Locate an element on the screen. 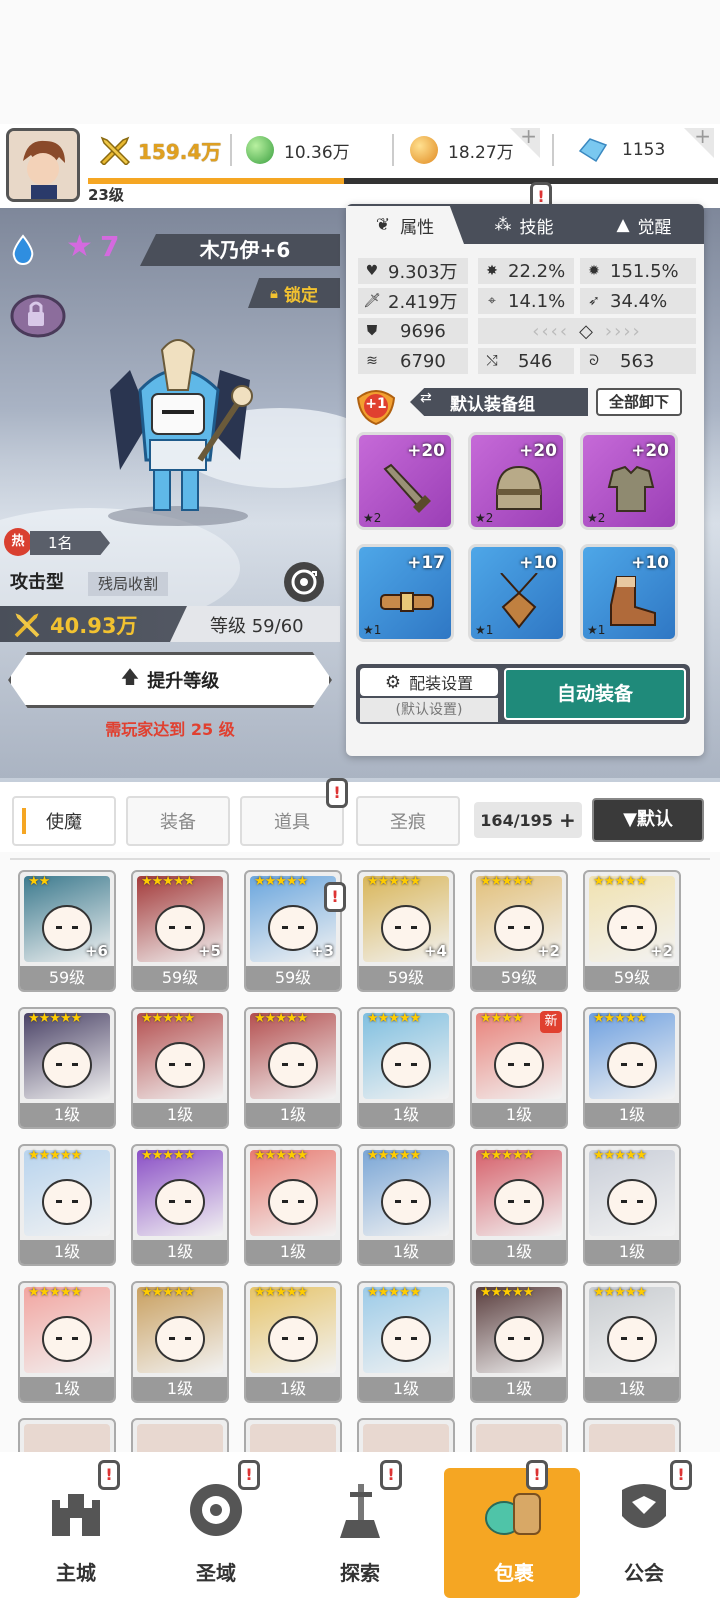 This screenshot has height=1600, width=720. warning-icon: ◇ is located at coordinates (587, 331).